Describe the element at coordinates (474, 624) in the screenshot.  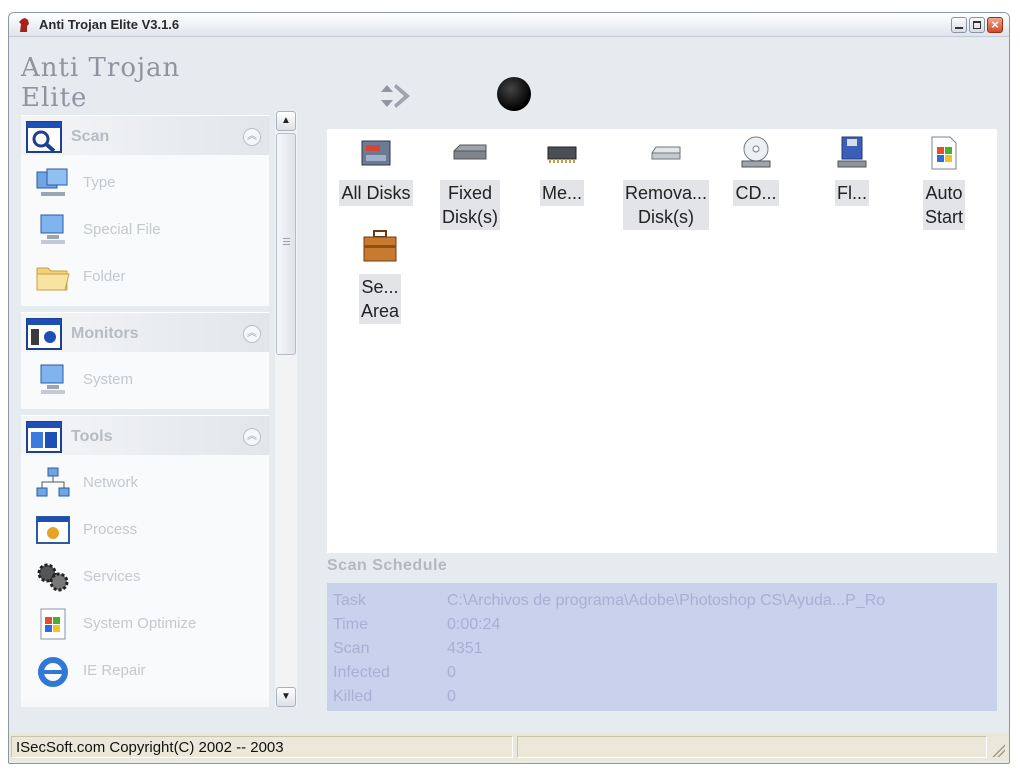
I see `schedule-value: 0:00:24` at that location.